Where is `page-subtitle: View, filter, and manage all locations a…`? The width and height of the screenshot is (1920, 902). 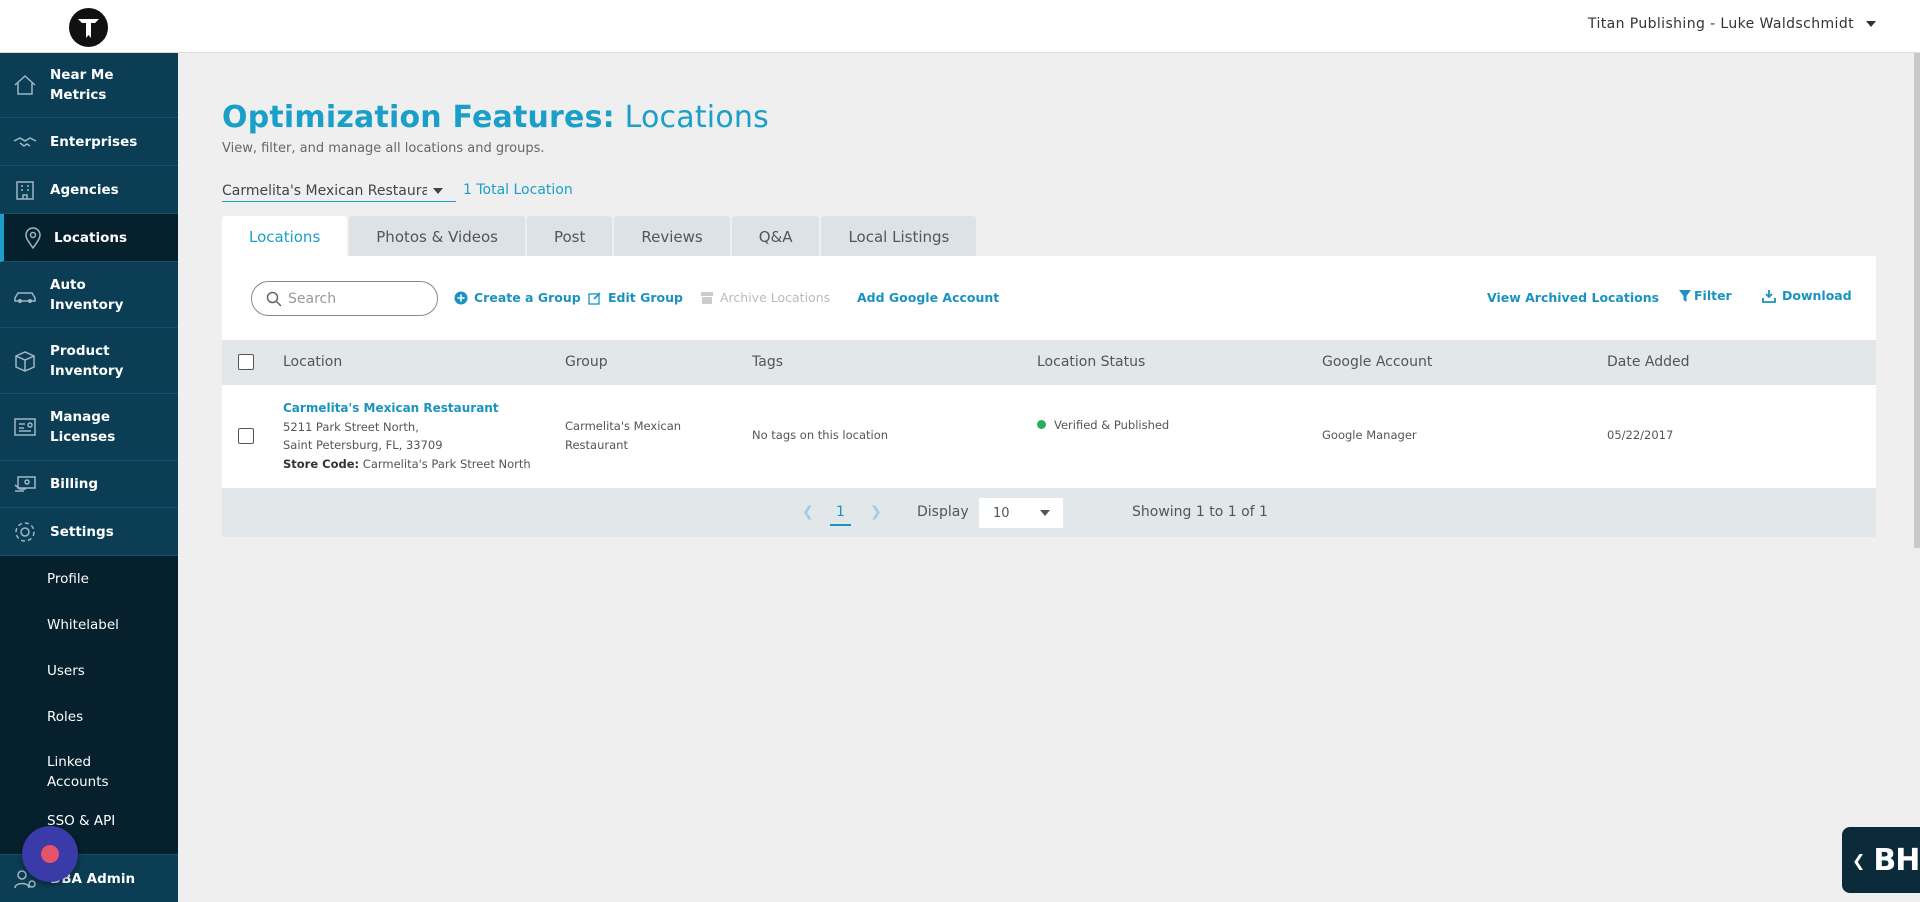 page-subtitle: View, filter, and manage all locations a… is located at coordinates (383, 148).